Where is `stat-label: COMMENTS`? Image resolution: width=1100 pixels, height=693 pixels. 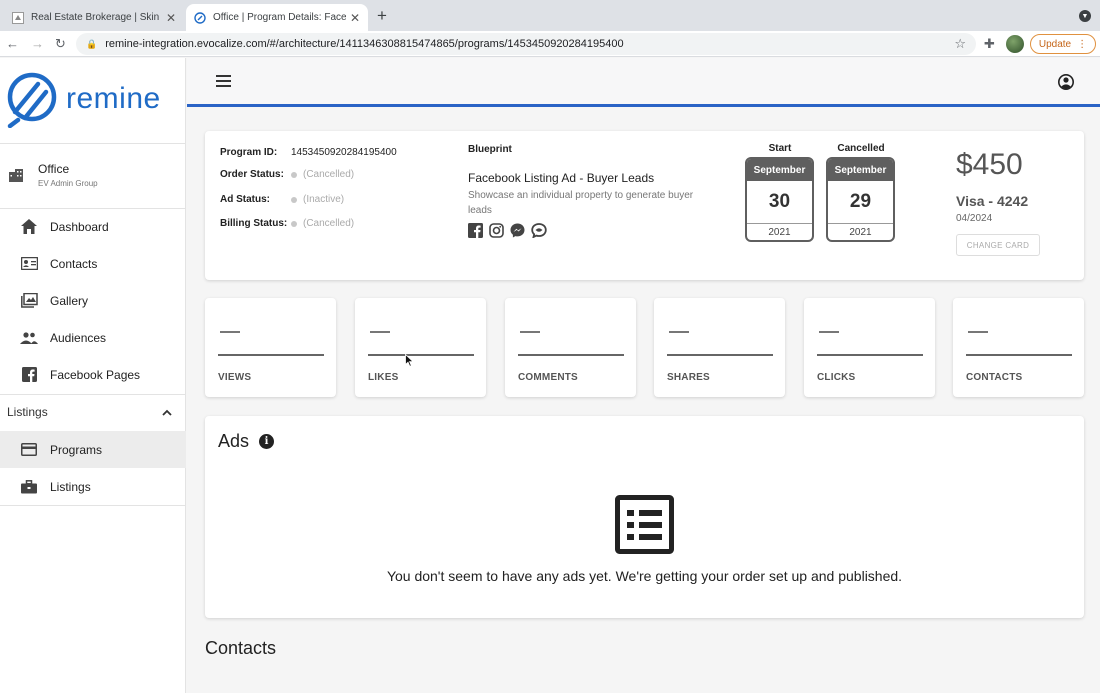 stat-label: COMMENTS is located at coordinates (548, 377).